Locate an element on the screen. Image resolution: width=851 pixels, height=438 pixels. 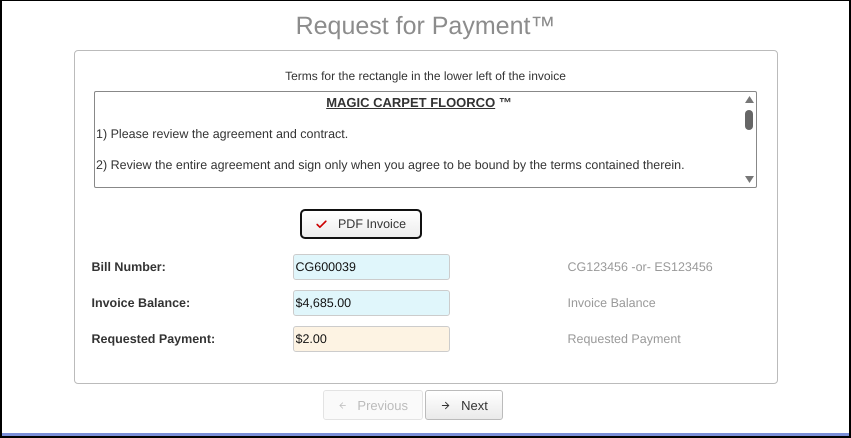
field-label: Requested Payment: is located at coordinates (154, 339).